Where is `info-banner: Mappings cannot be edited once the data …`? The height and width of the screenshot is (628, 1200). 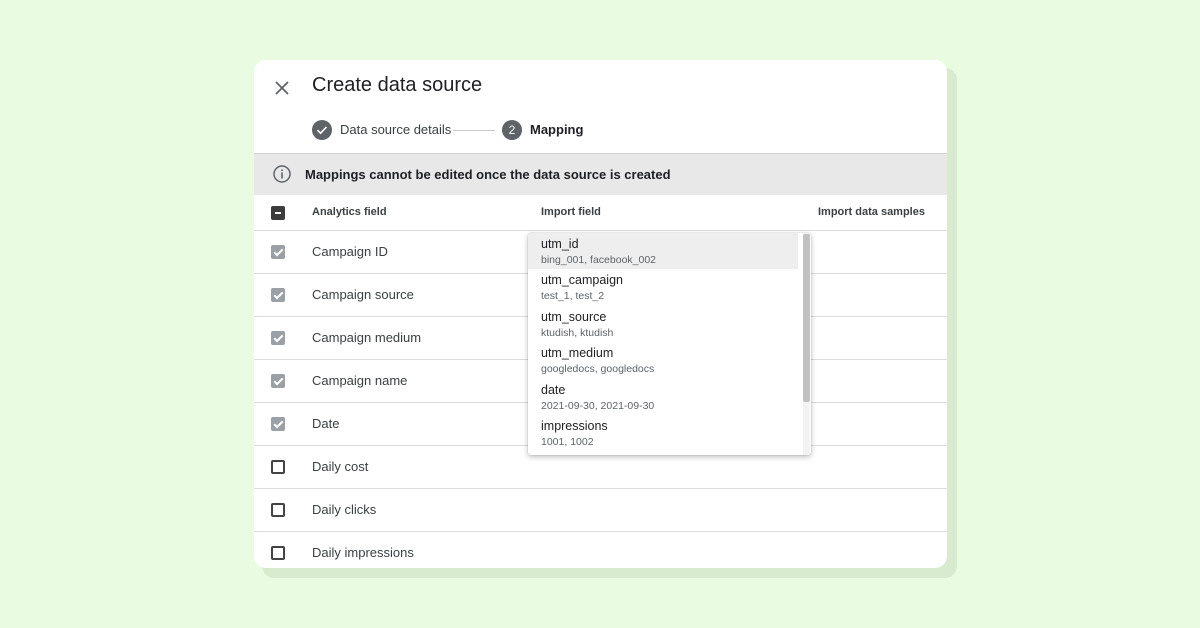
info-banner: Mappings cannot be edited once the data … is located at coordinates (600, 174).